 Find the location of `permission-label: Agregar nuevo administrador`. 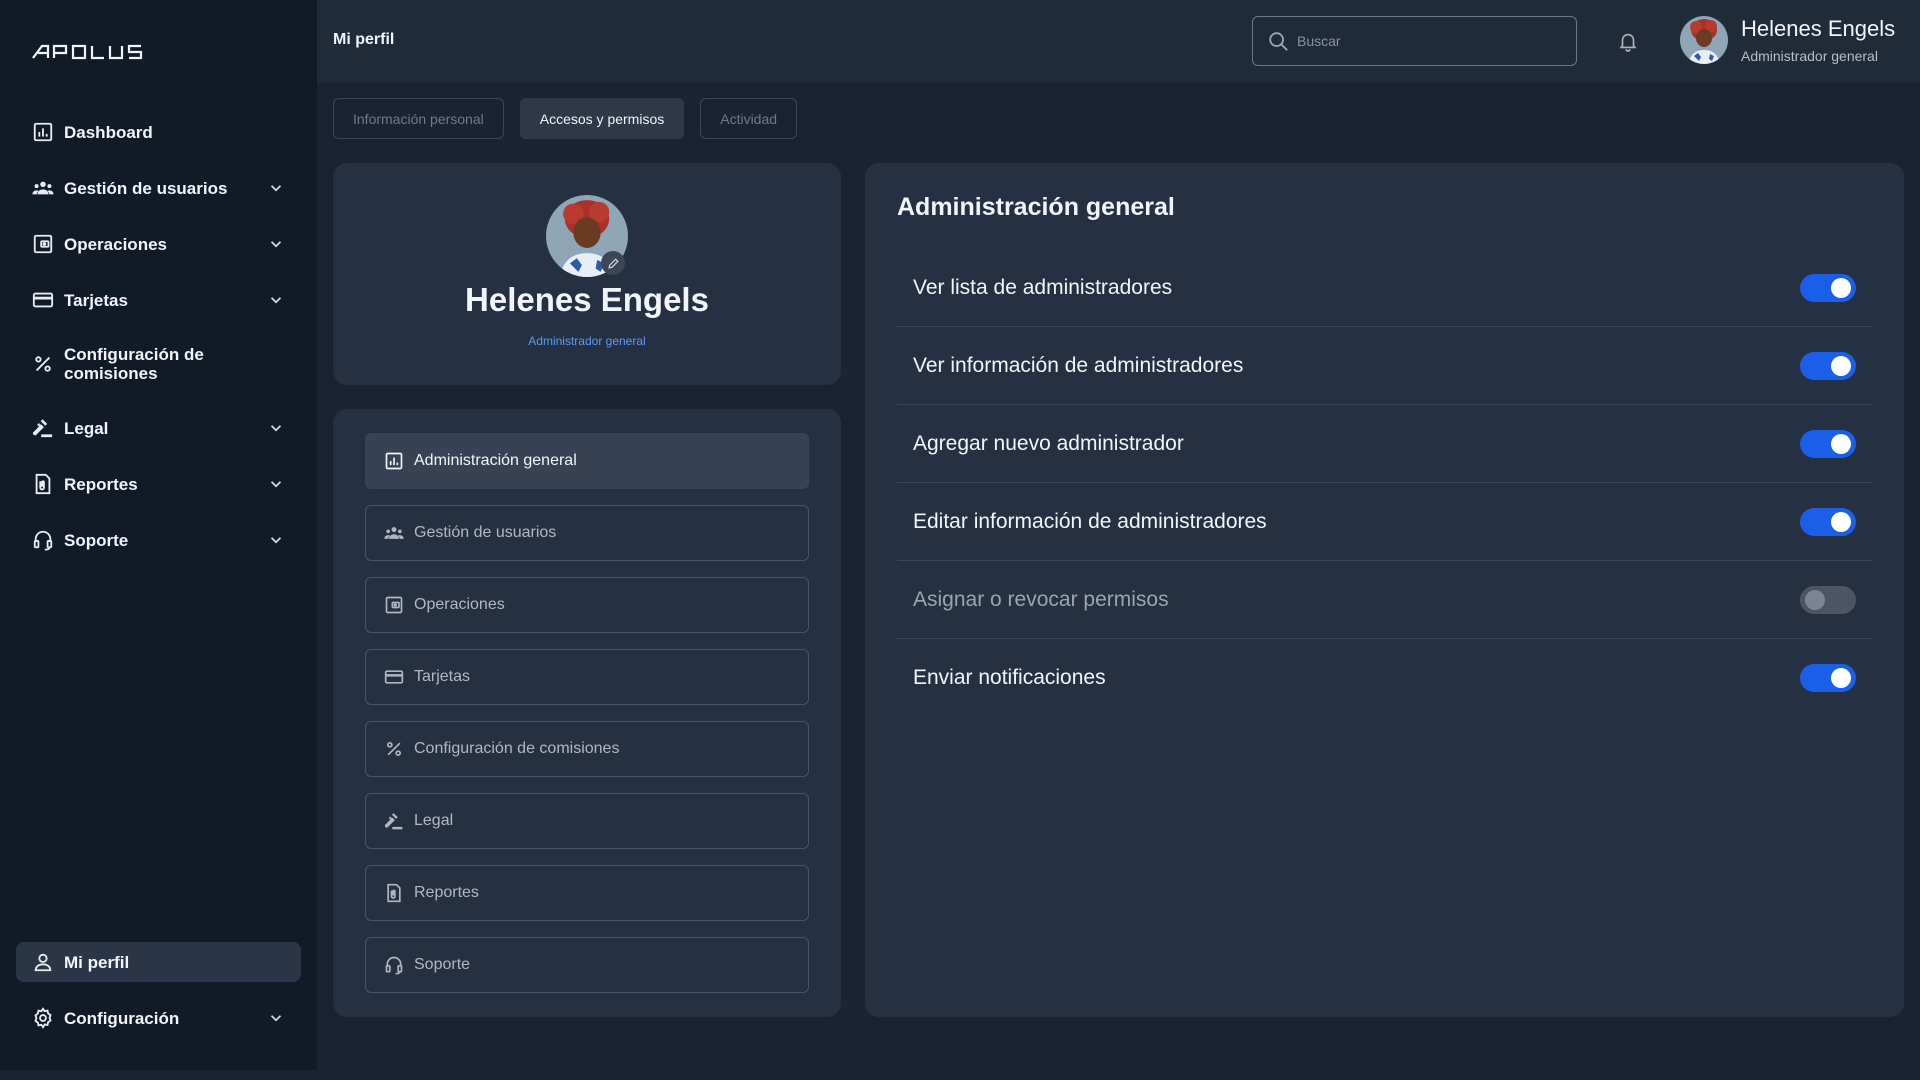

permission-label: Agregar nuevo administrador is located at coordinates (1048, 443).